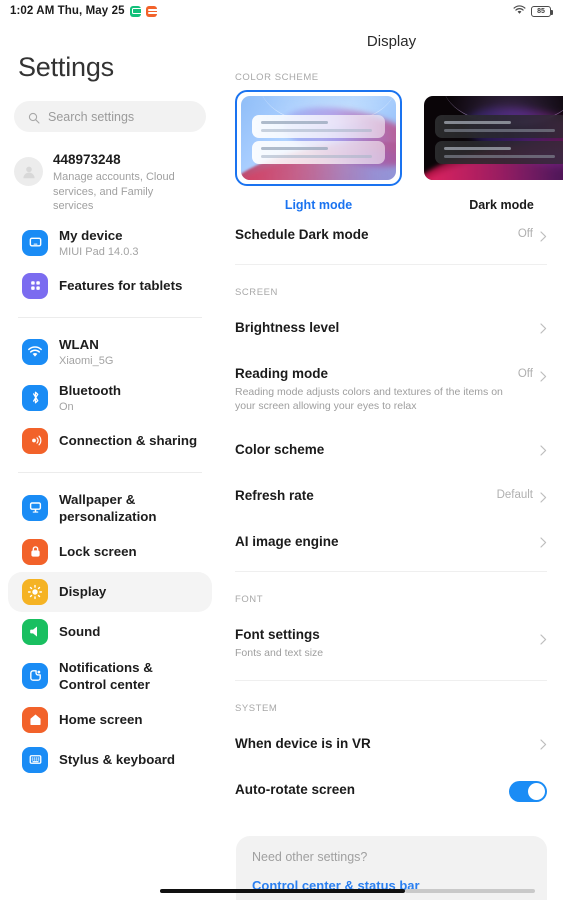 The height and width of the screenshot is (900, 563). Describe the element at coordinates (318, 138) in the screenshot. I see `light-mode-thumbnail` at that location.